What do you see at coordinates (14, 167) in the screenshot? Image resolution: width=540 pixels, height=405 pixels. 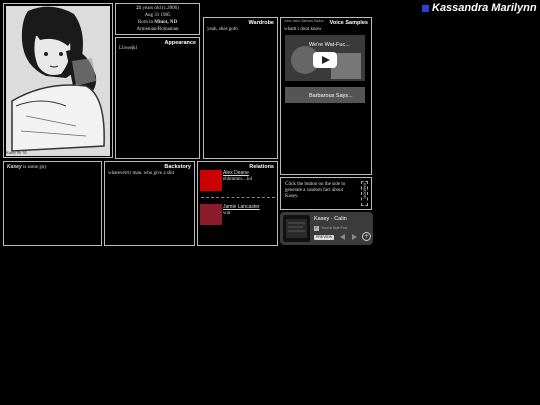 I see `bio-name: Kasey` at bounding box center [14, 167].